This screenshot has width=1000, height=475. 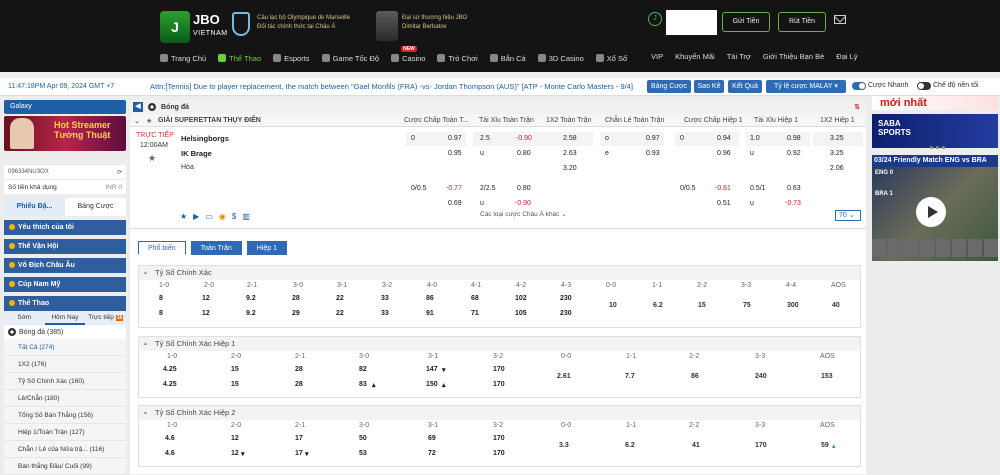 I want to click on odds-cell: 10, so click(x=613, y=305).